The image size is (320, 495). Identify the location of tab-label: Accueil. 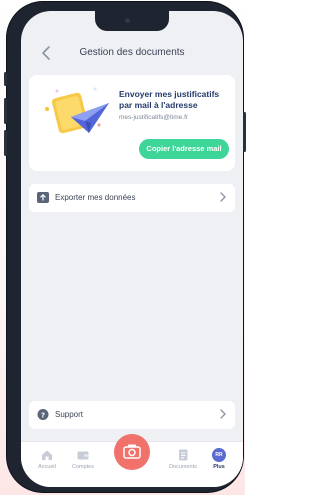
(47, 467).